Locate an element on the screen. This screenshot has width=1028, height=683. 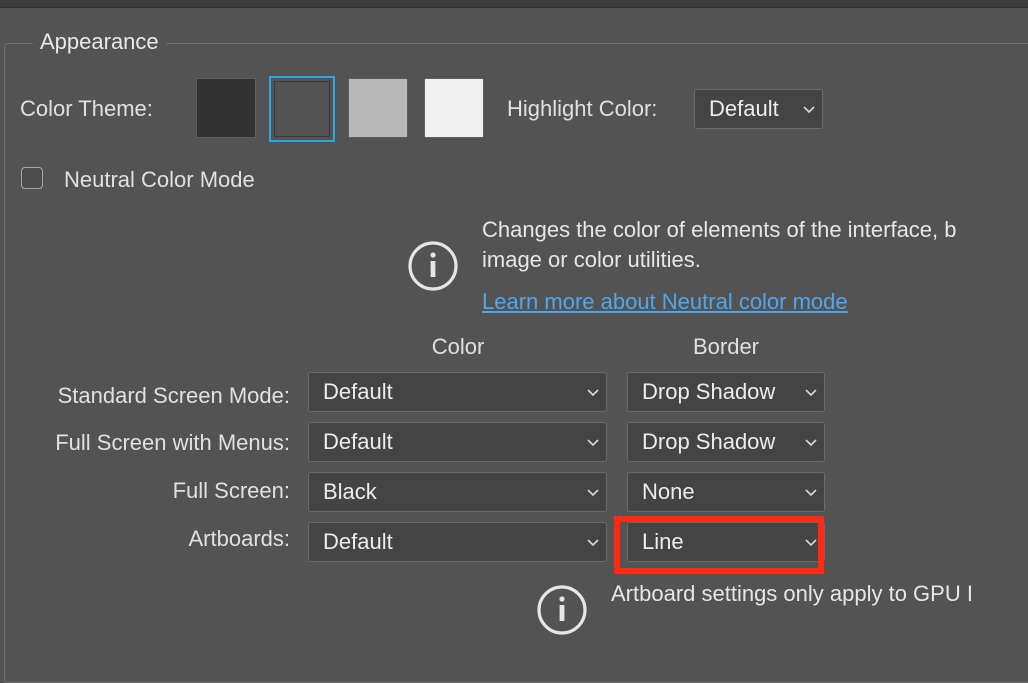
artboard-settings-note: Artboard settings only apply to GPU I is located at coordinates (792, 593).